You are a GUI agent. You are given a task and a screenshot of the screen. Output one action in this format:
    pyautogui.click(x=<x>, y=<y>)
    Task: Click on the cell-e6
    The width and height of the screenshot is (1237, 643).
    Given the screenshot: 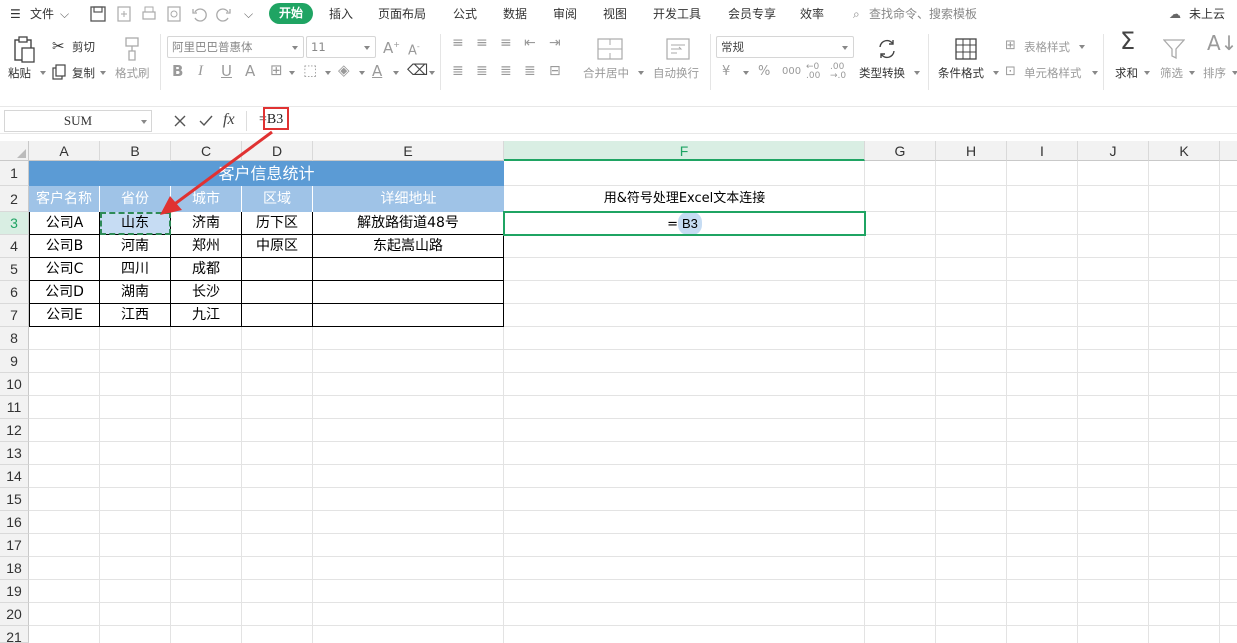 What is the action you would take?
    pyautogui.click(x=408, y=292)
    